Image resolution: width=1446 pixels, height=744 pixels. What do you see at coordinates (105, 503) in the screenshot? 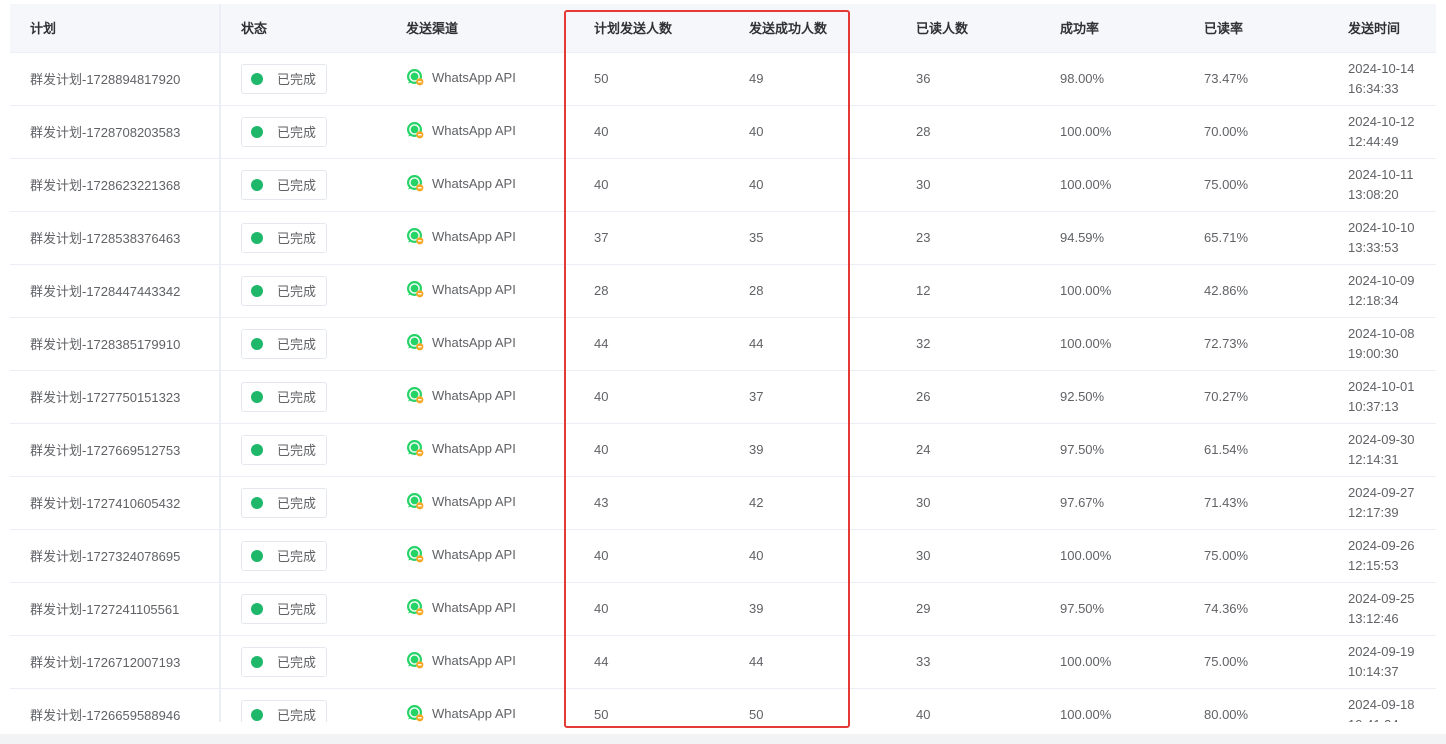
I see `plan-name: 群发计划-1727410605432` at bounding box center [105, 503].